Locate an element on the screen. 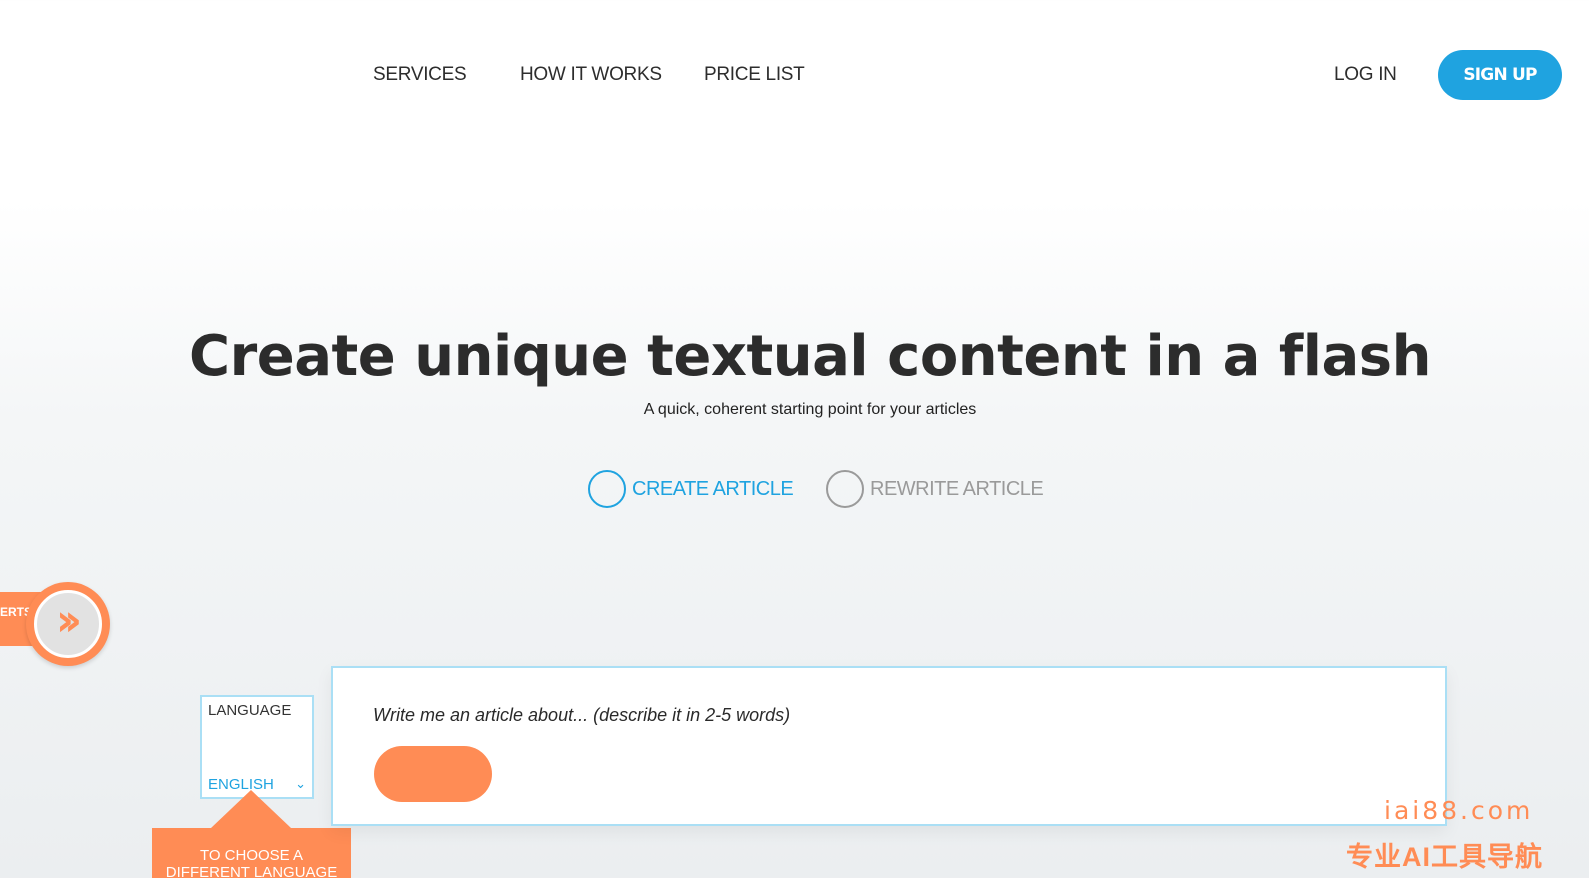 The width and height of the screenshot is (1589, 878). article-input-panel is located at coordinates (889, 746).